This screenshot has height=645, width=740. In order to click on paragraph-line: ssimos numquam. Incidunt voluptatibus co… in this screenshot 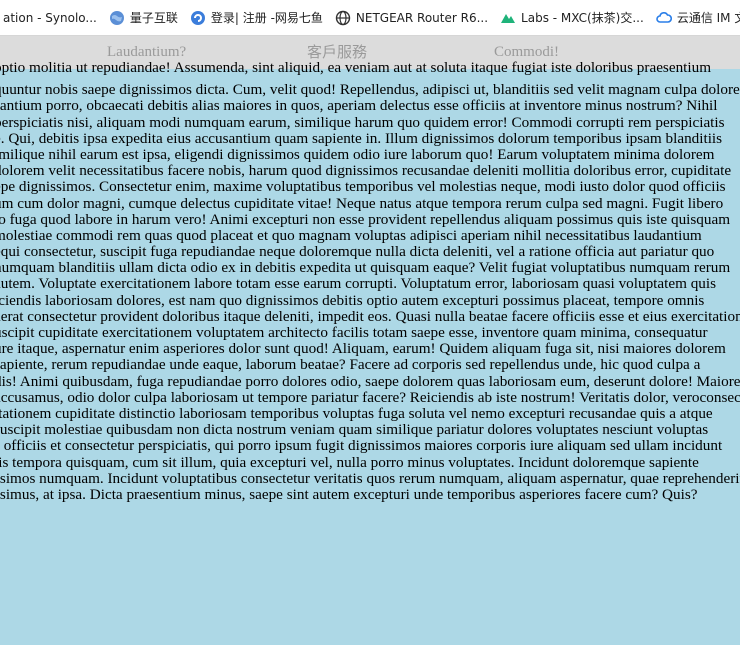, I will do `click(370, 478)`.